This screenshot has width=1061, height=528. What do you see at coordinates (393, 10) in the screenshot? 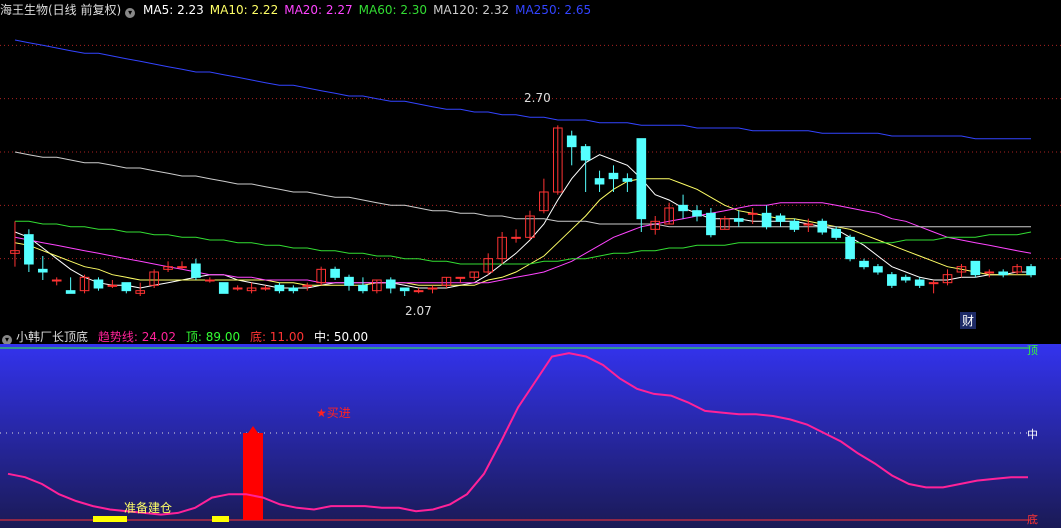
I see `ma-label: MA60: 2.30` at bounding box center [393, 10].